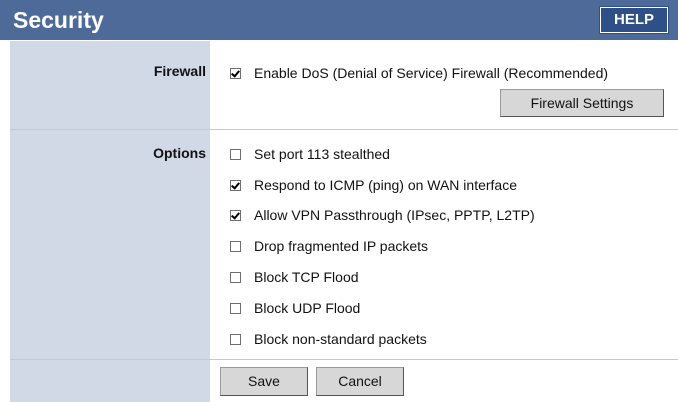 The height and width of the screenshot is (402, 678). What do you see at coordinates (58, 20) in the screenshot?
I see `page-title: Security` at bounding box center [58, 20].